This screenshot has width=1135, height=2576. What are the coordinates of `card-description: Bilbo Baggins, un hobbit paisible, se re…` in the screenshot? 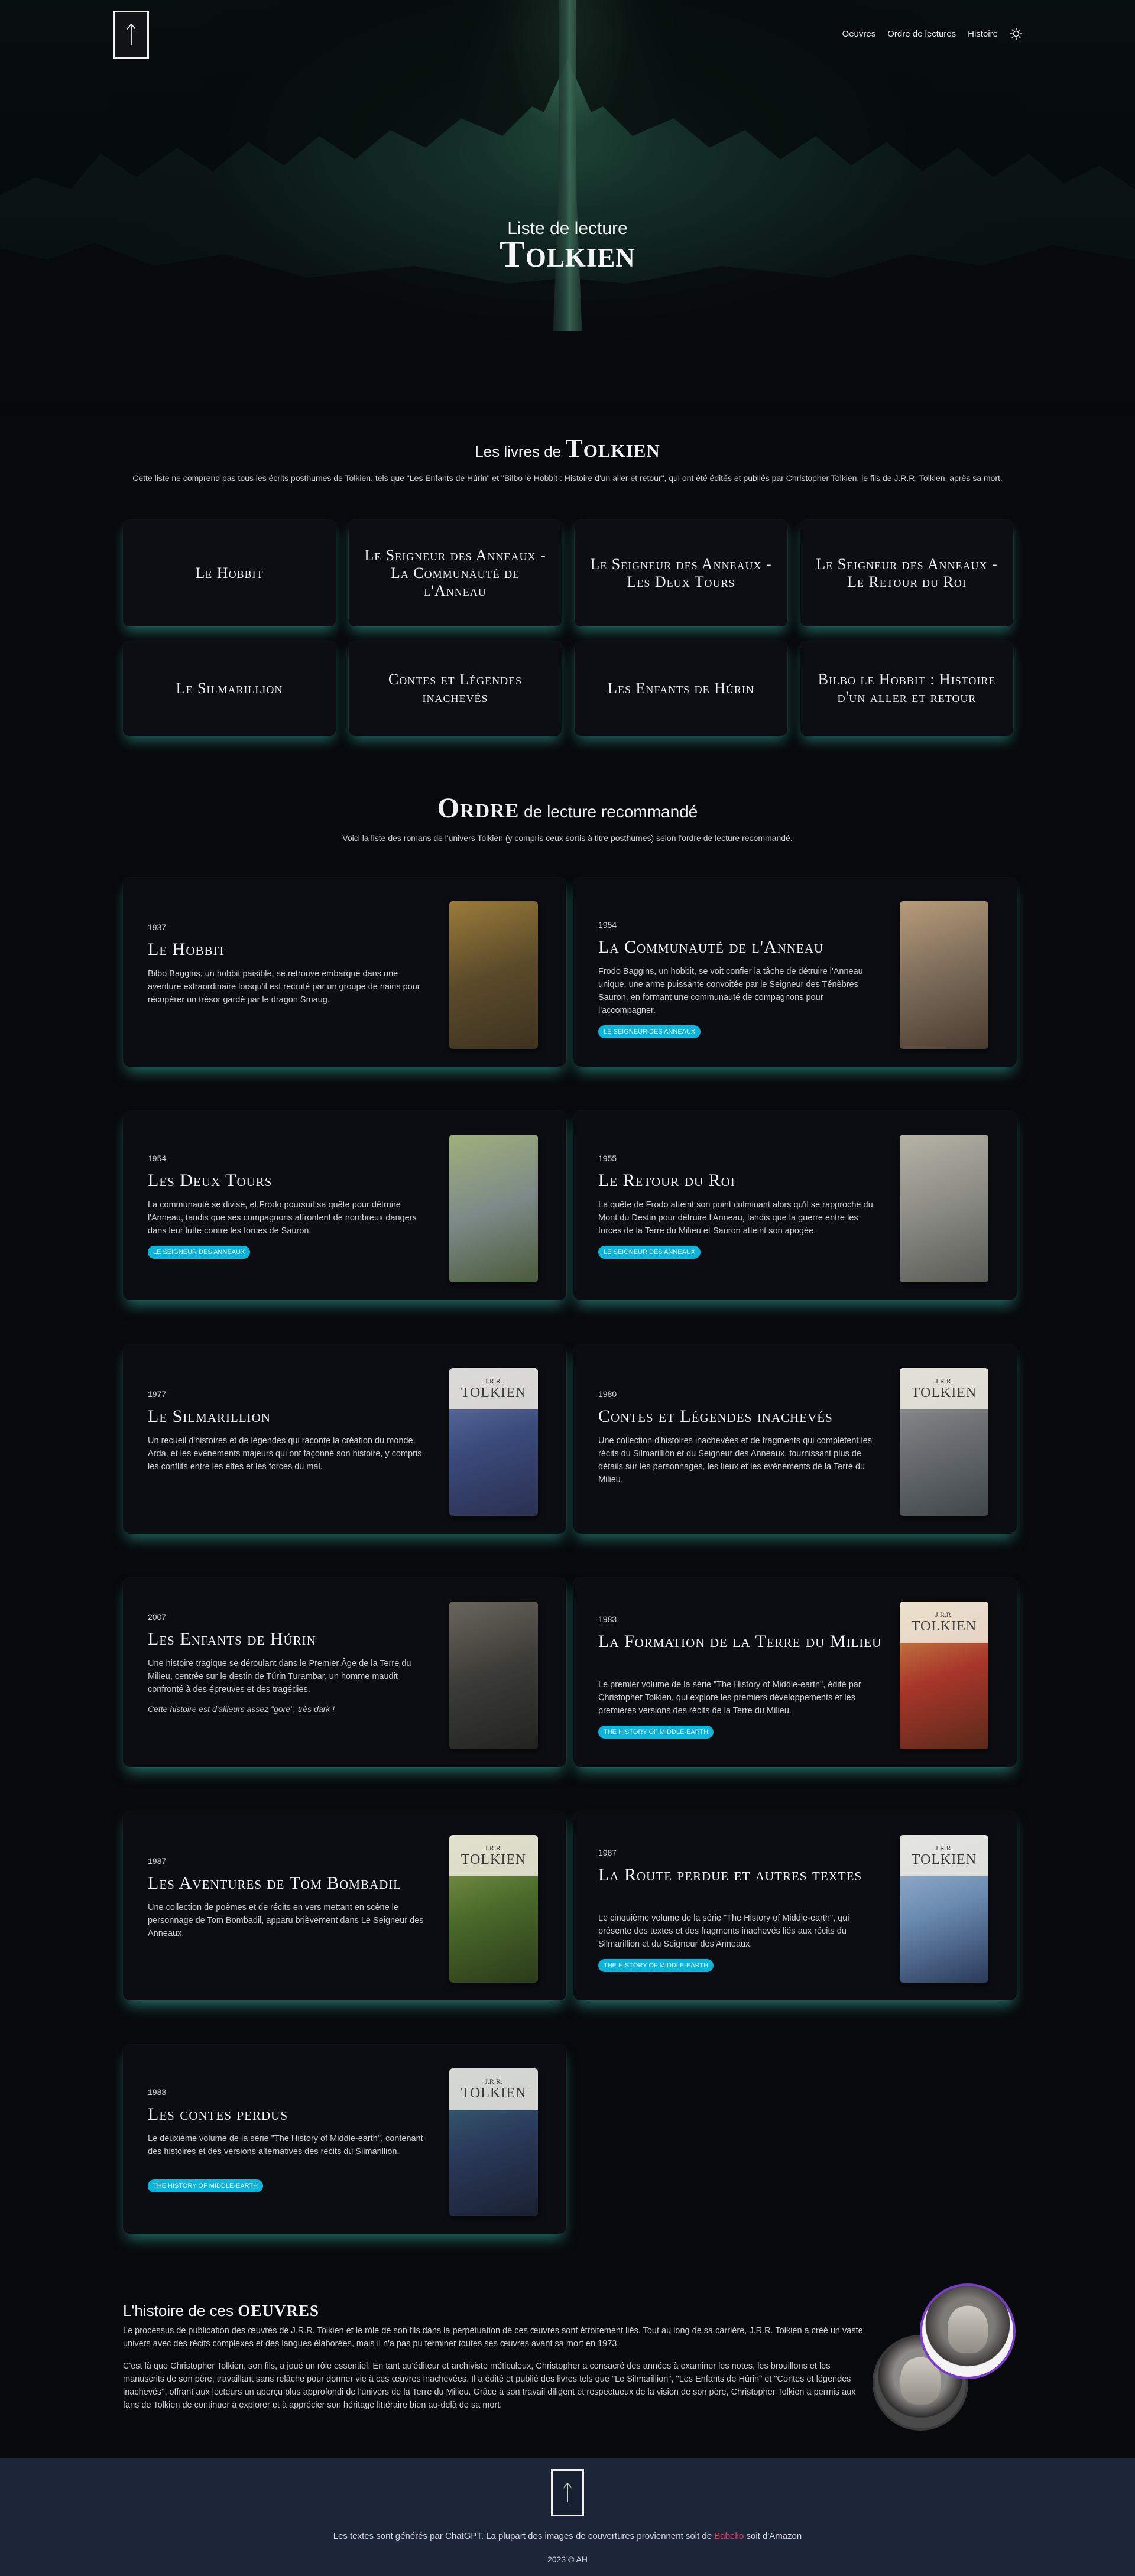 It's located at (284, 987).